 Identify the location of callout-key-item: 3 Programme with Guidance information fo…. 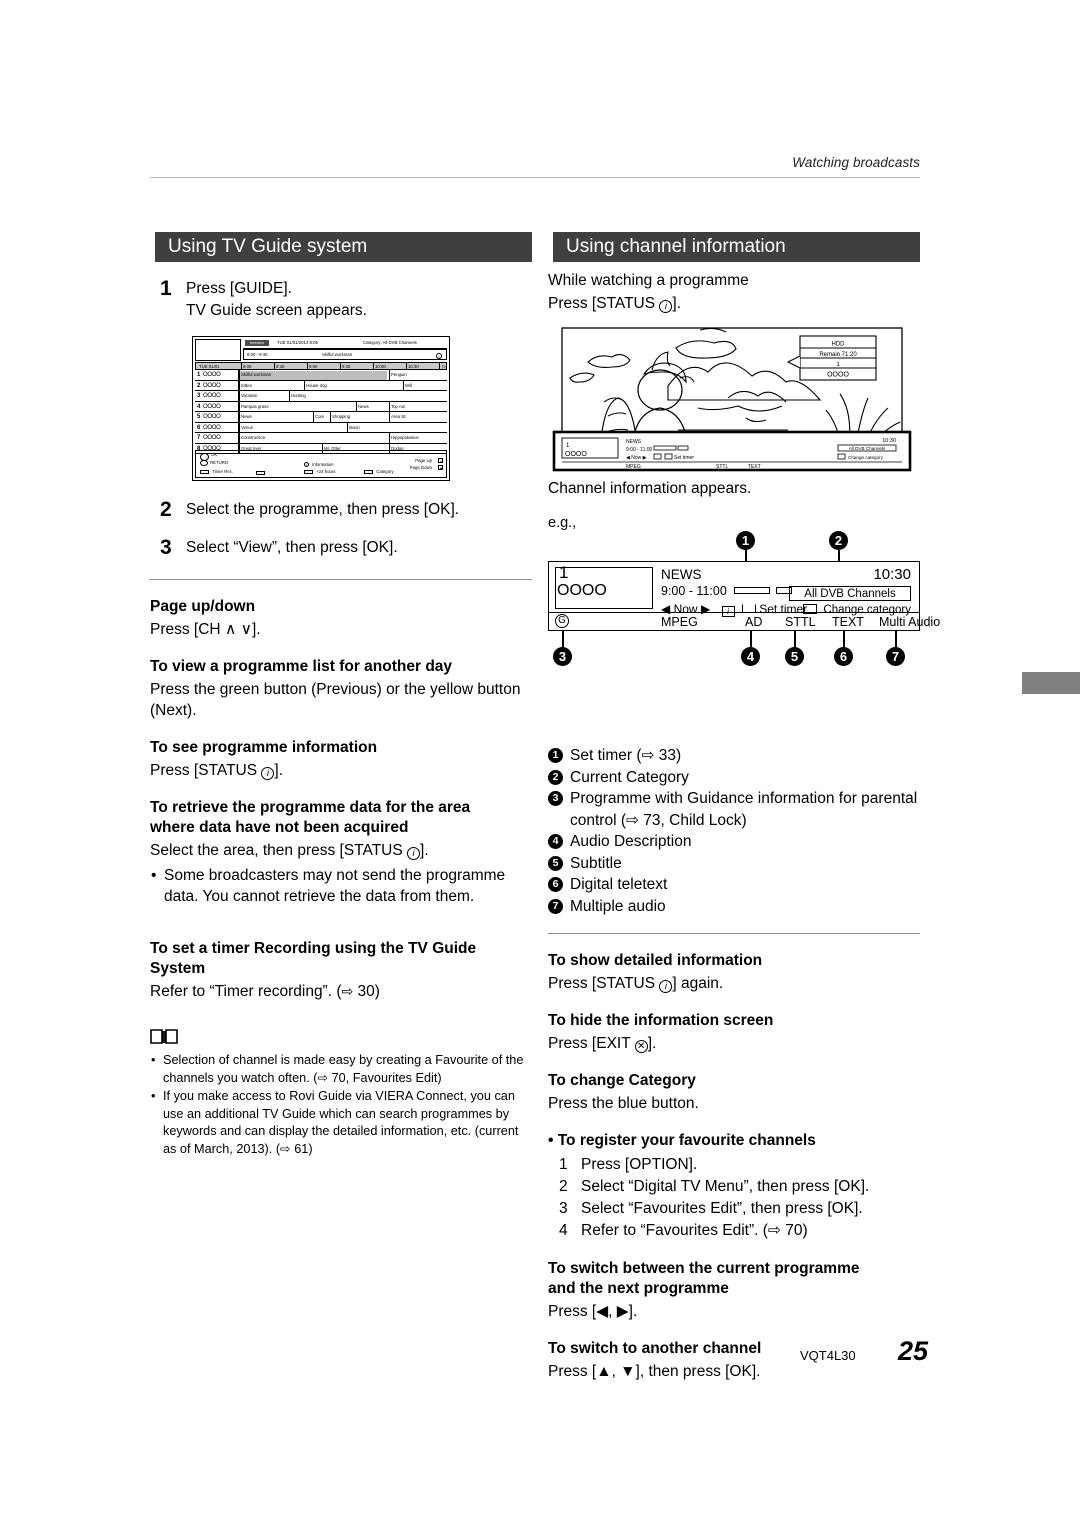
(734, 809).